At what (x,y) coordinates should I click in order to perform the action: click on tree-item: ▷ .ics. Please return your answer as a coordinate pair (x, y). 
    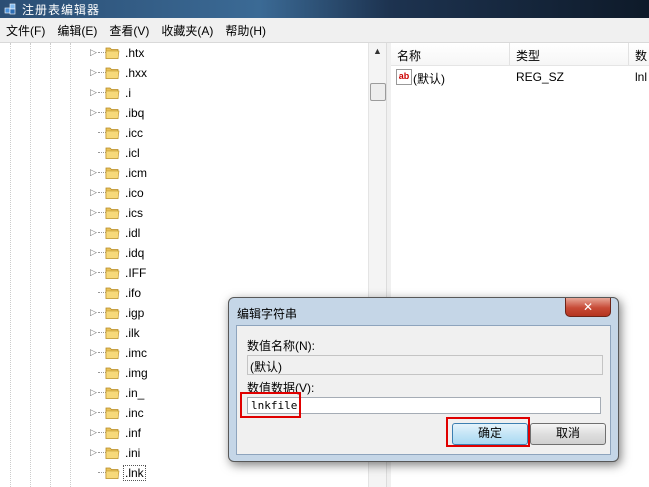
    Looking at the image, I should click on (184, 213).